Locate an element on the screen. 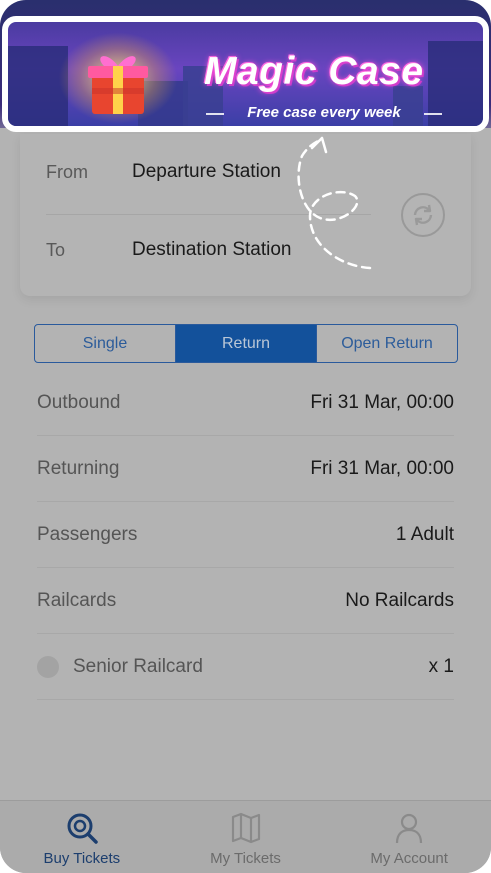 Image resolution: width=491 pixels, height=873 pixels. from-station-value: Departure Station is located at coordinates (206, 171).